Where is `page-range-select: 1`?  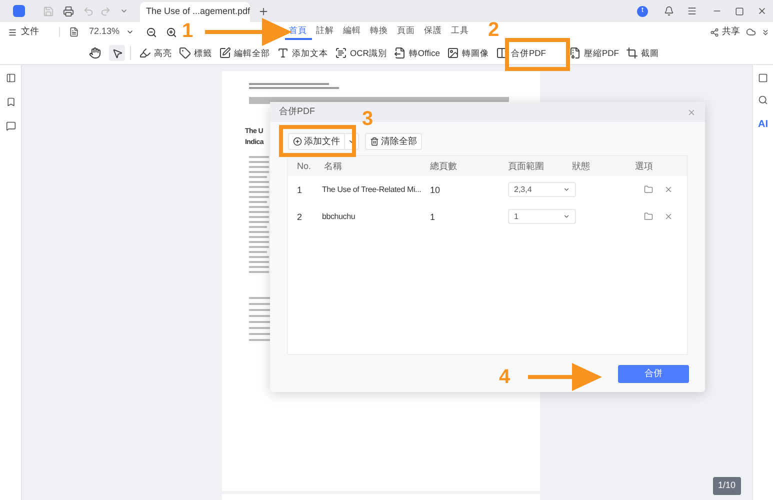 page-range-select: 1 is located at coordinates (542, 216).